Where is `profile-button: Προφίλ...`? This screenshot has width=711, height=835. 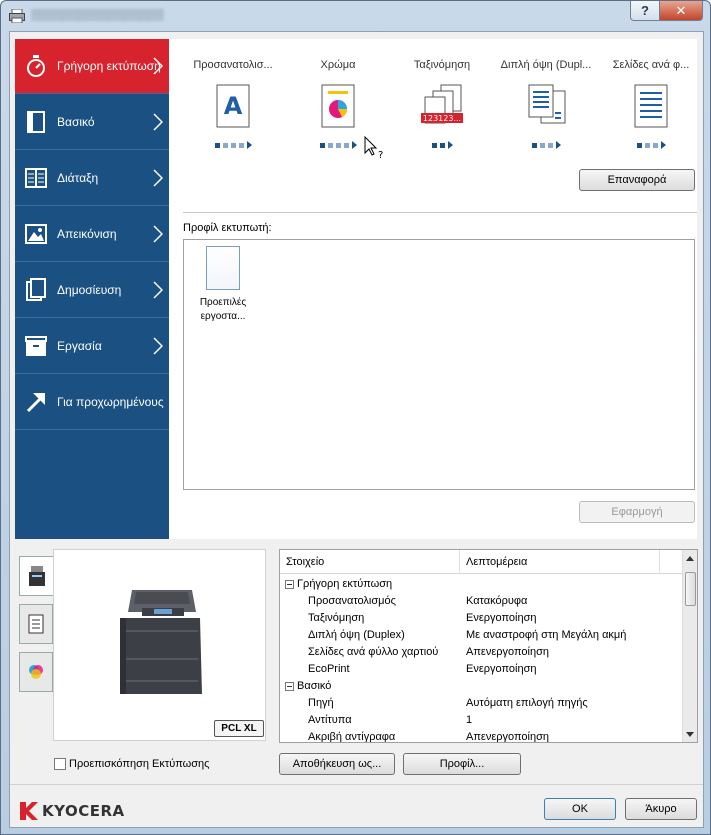 profile-button: Προφίλ... is located at coordinates (462, 764).